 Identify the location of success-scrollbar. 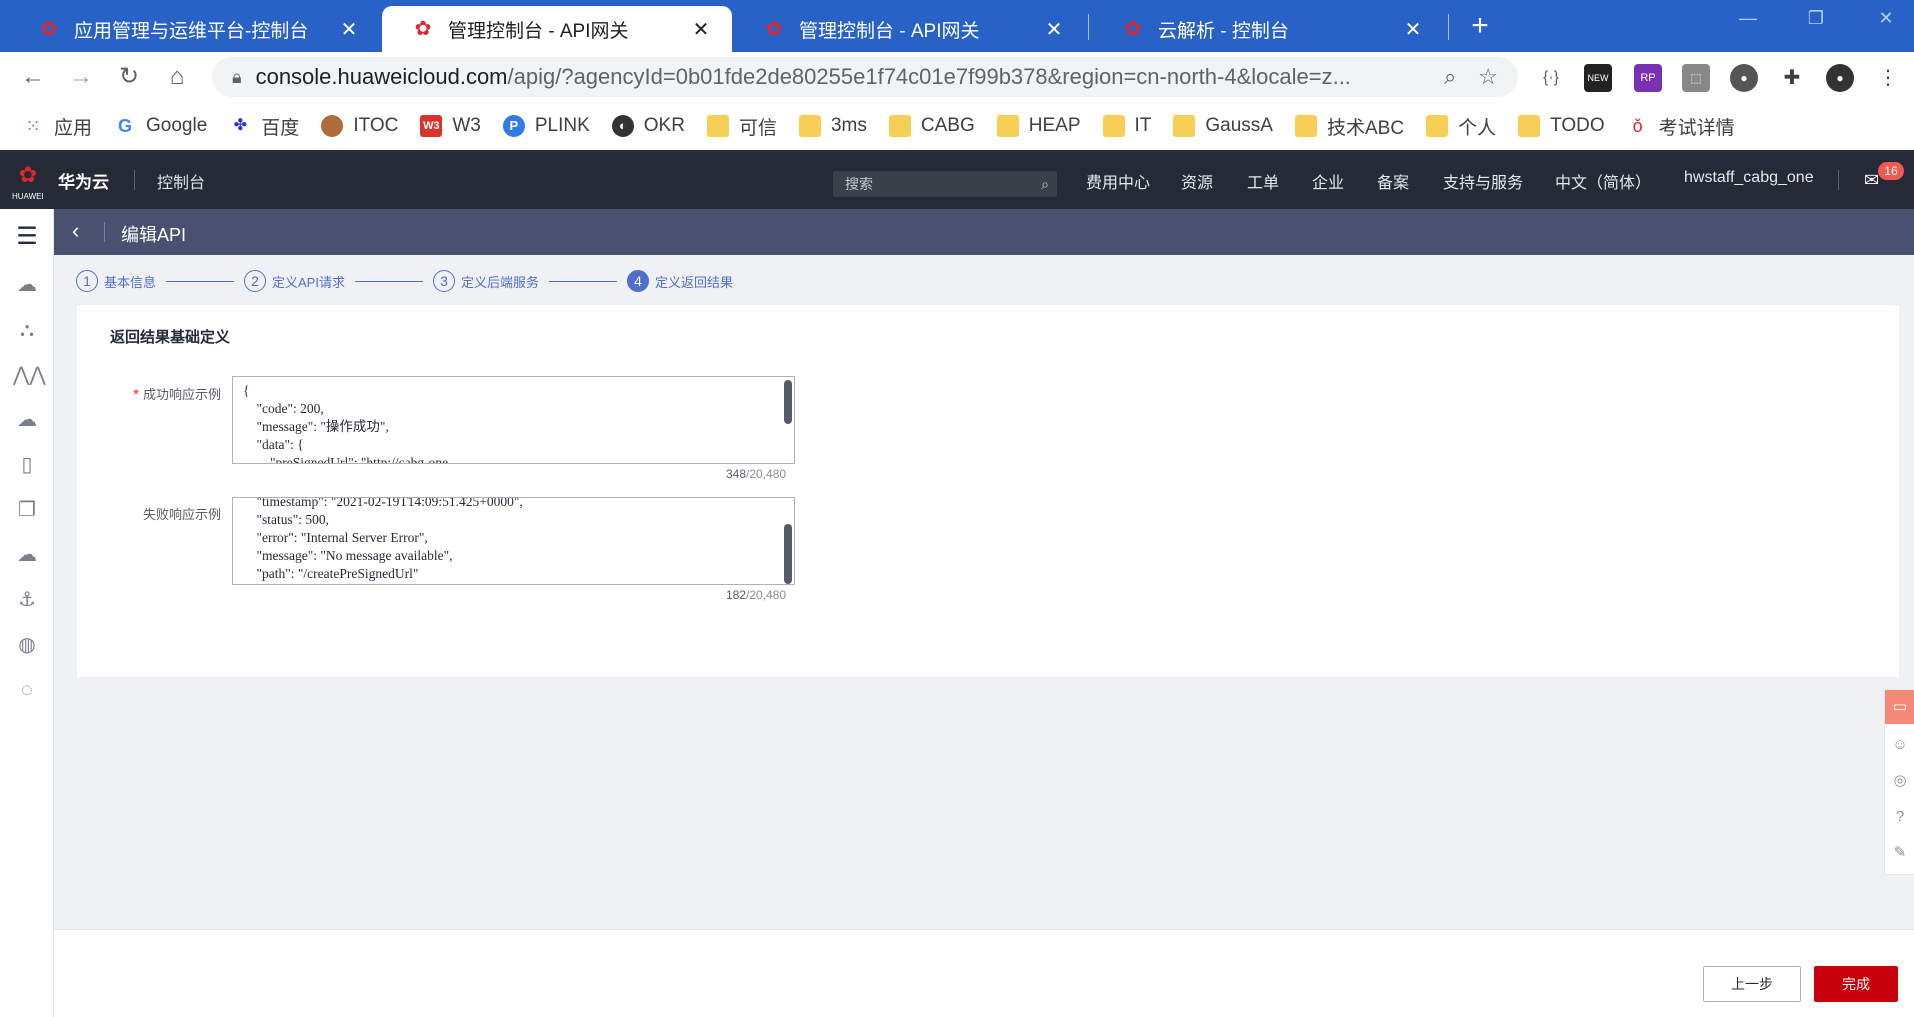
(788, 402).